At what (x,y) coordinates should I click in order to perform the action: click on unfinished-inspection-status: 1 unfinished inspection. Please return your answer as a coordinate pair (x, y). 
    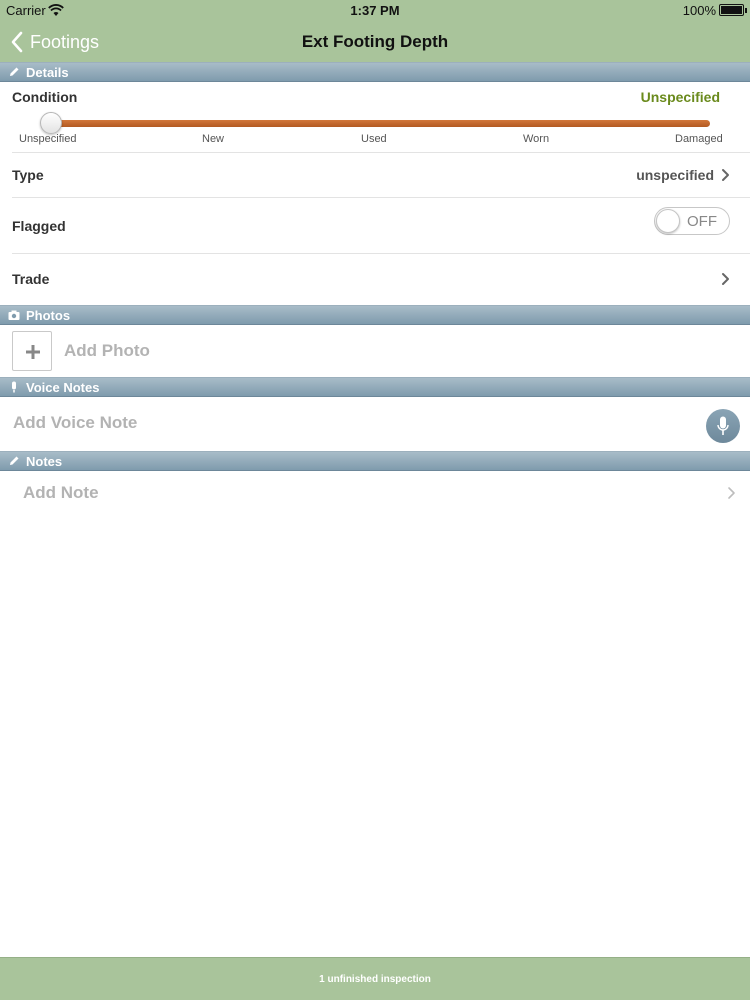
    Looking at the image, I should click on (375, 979).